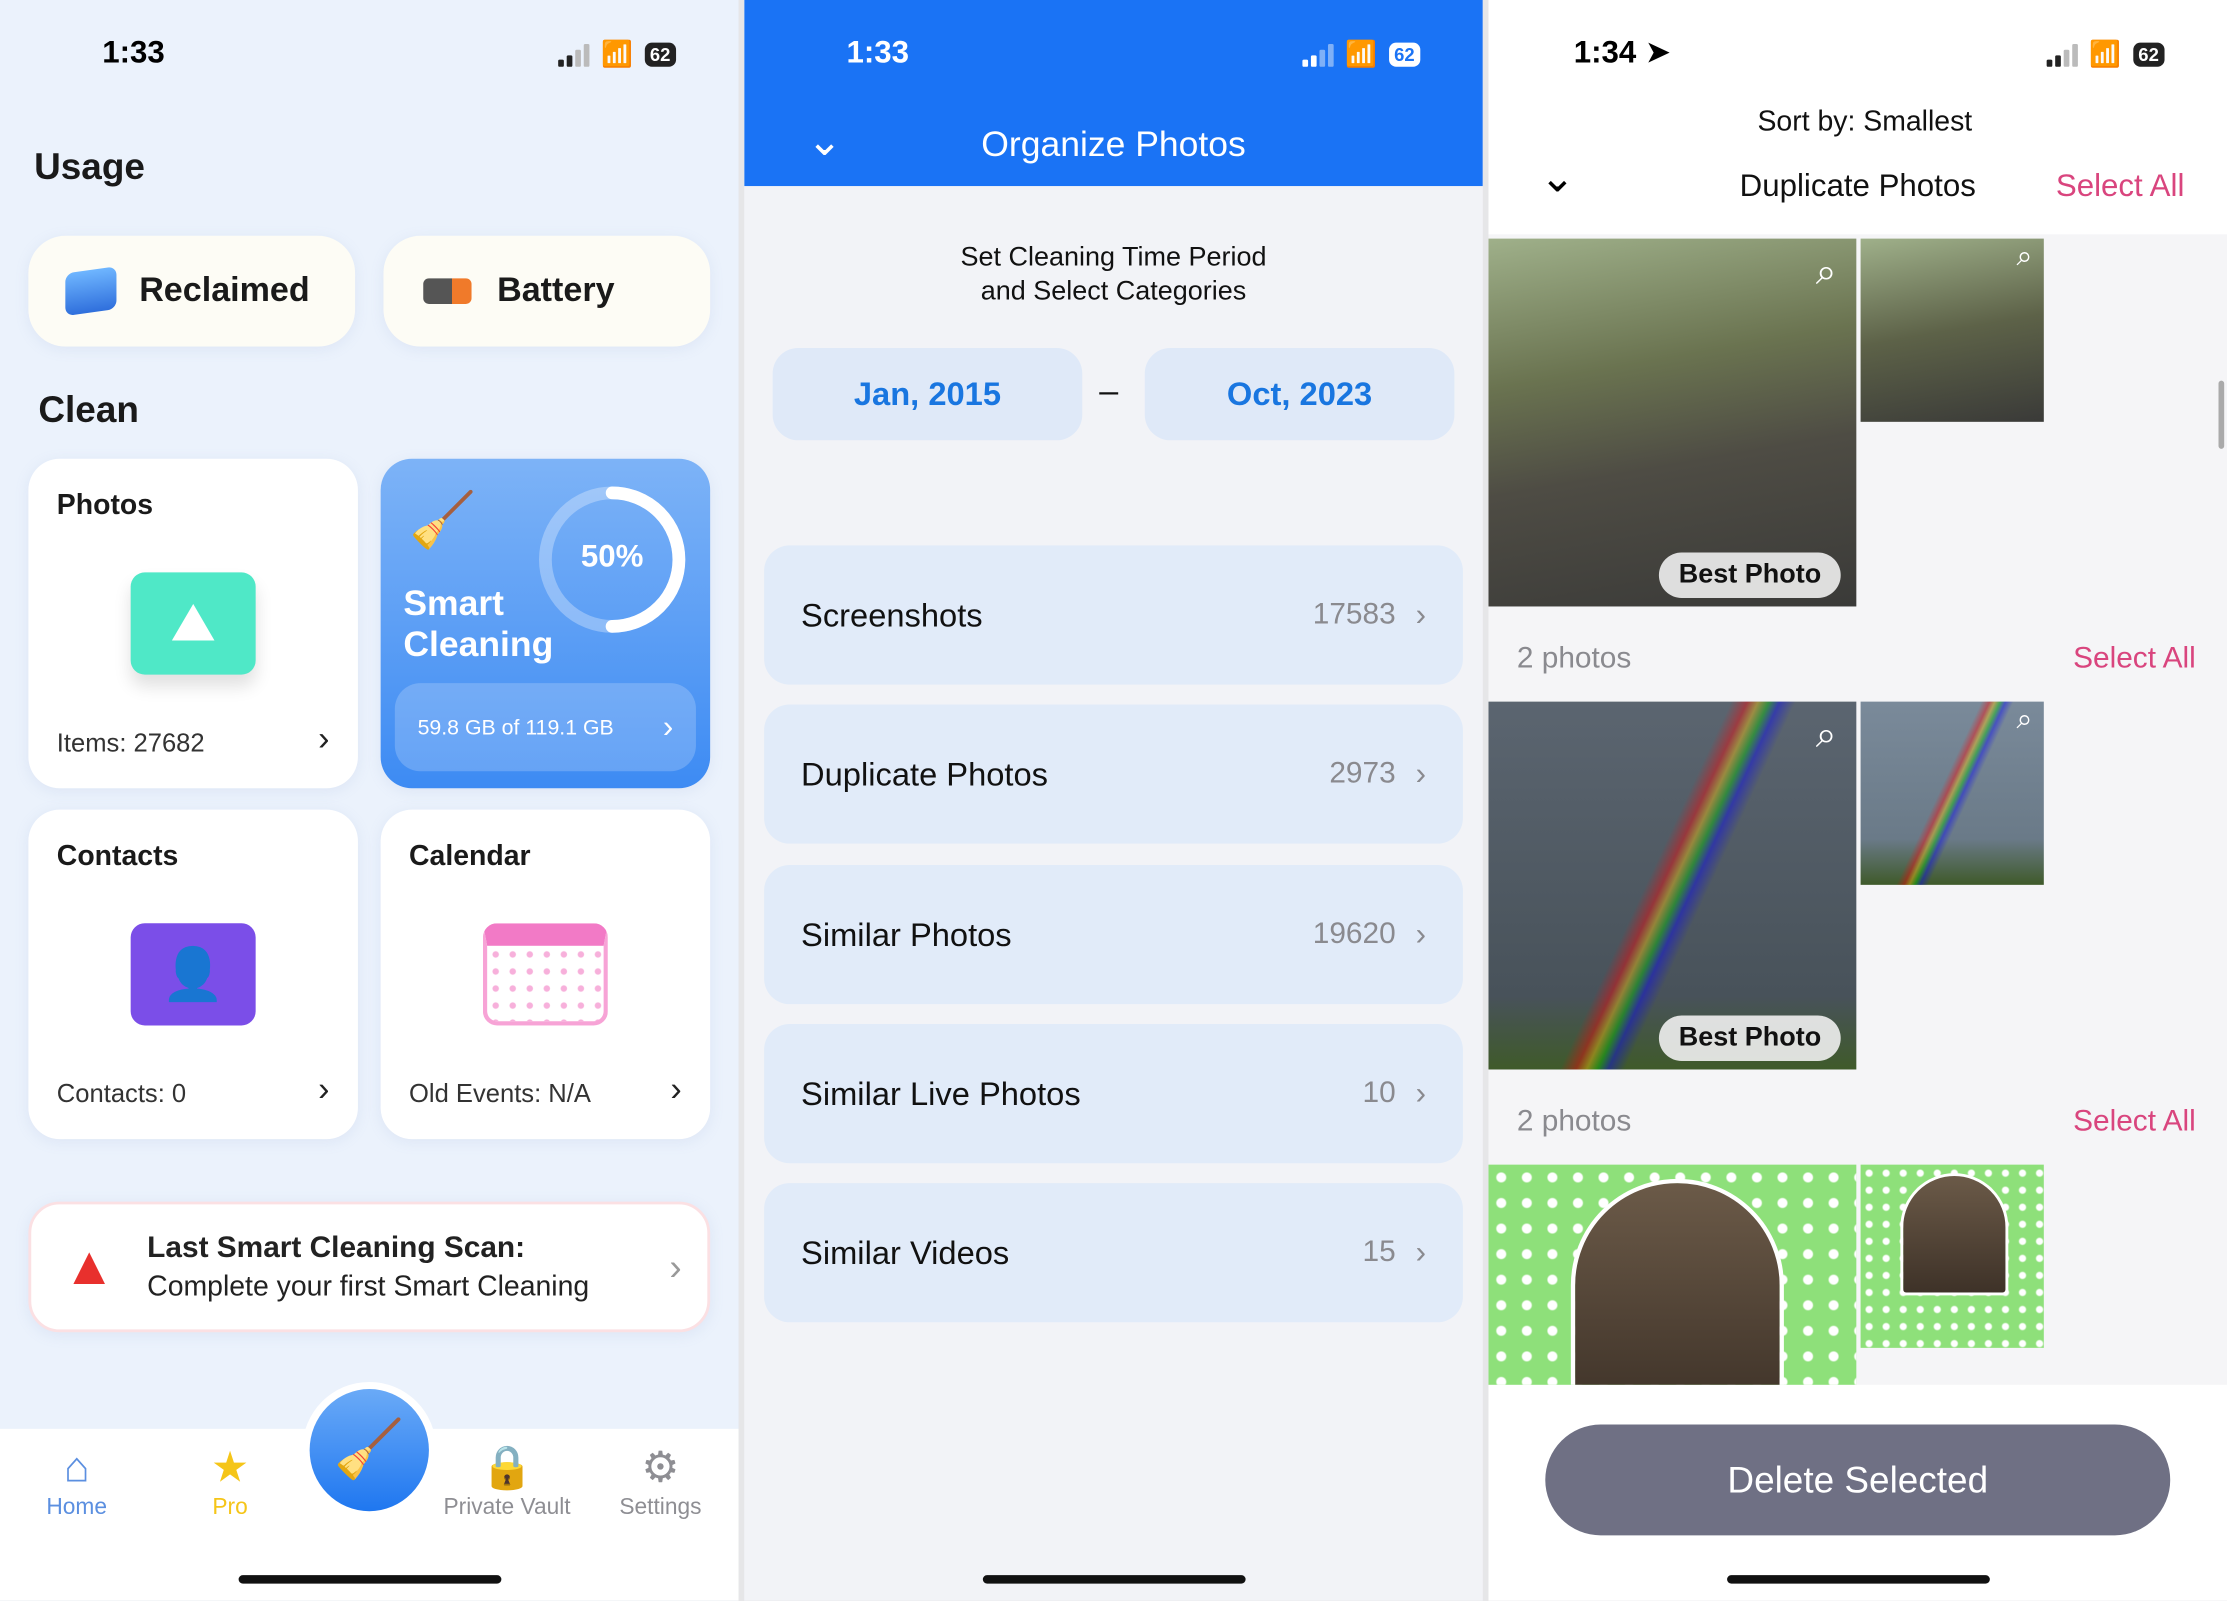 This screenshot has width=2227, height=1601. I want to click on tab-label: Settings, so click(660, 1507).